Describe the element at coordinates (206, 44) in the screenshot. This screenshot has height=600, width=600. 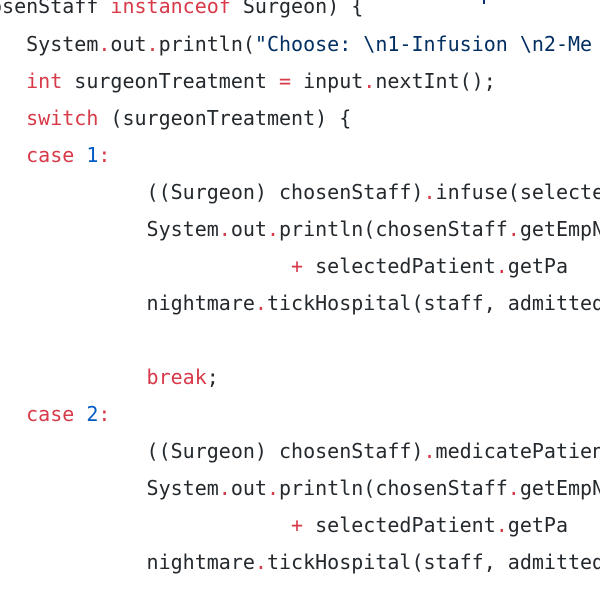
I see `code-token: println(` at that location.